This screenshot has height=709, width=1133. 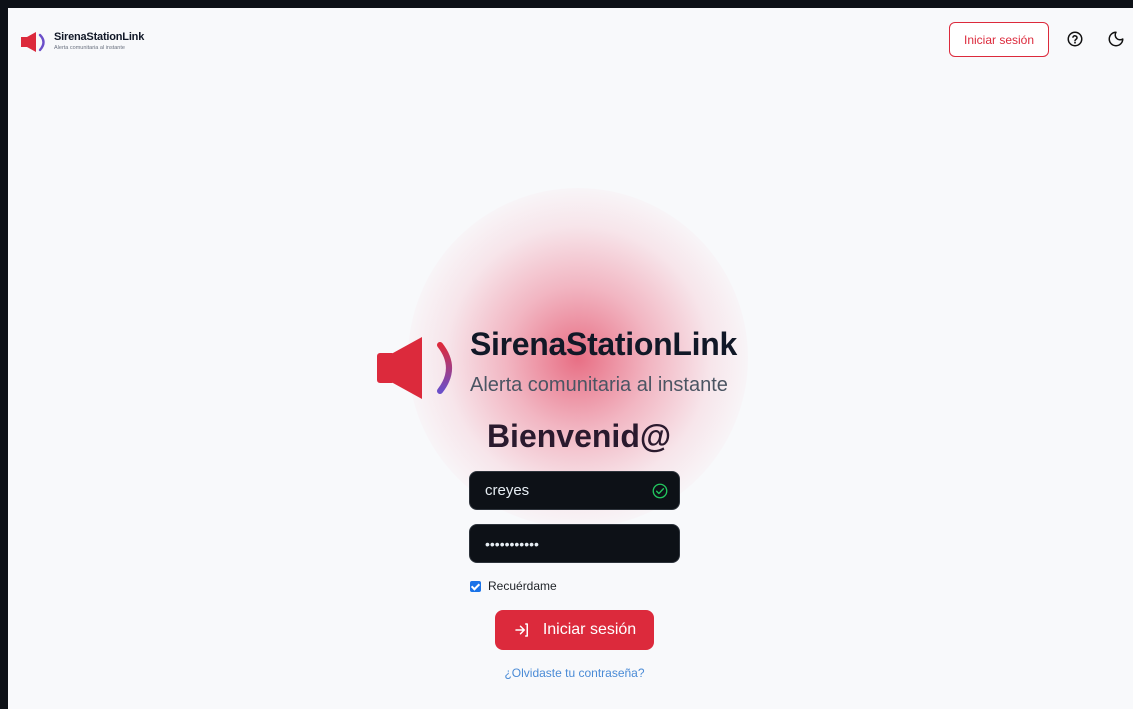 What do you see at coordinates (89, 48) in the screenshot?
I see `brand-subtitle: Alerta comunitaria al instante` at bounding box center [89, 48].